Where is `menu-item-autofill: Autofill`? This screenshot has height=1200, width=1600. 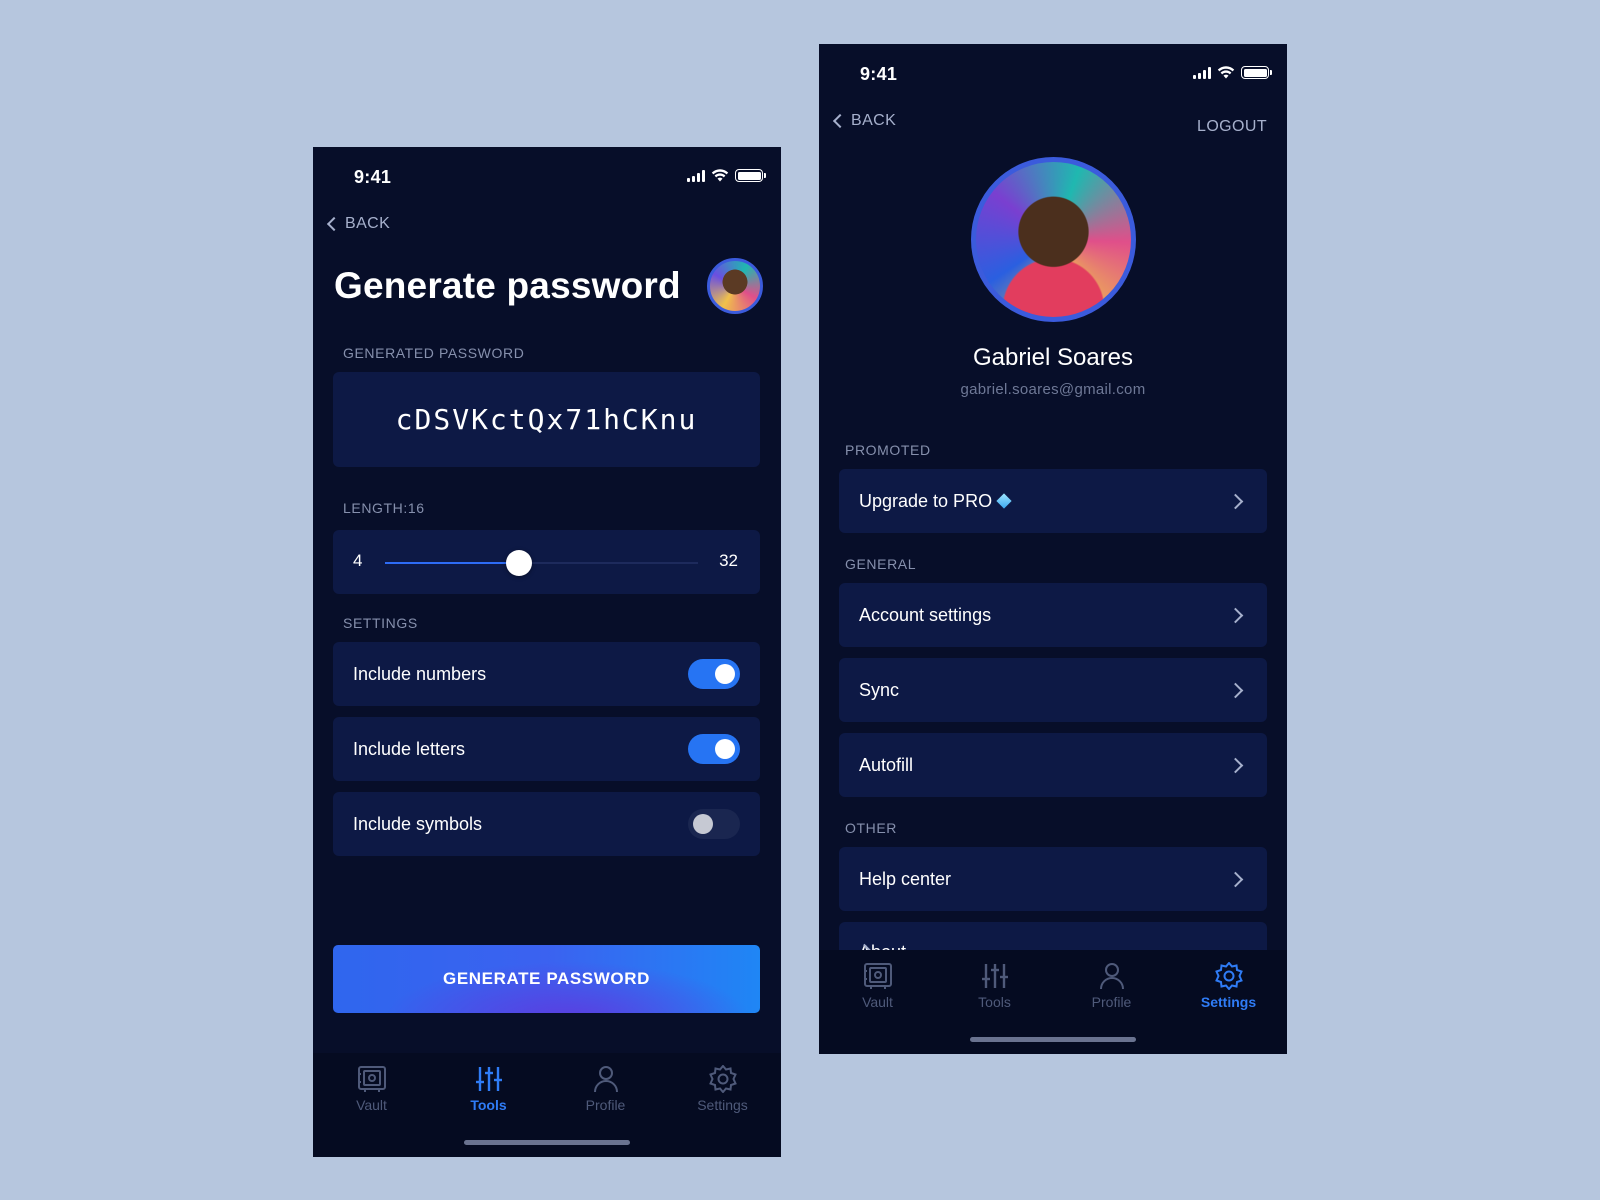
menu-item-autofill: Autofill is located at coordinates (1053, 765).